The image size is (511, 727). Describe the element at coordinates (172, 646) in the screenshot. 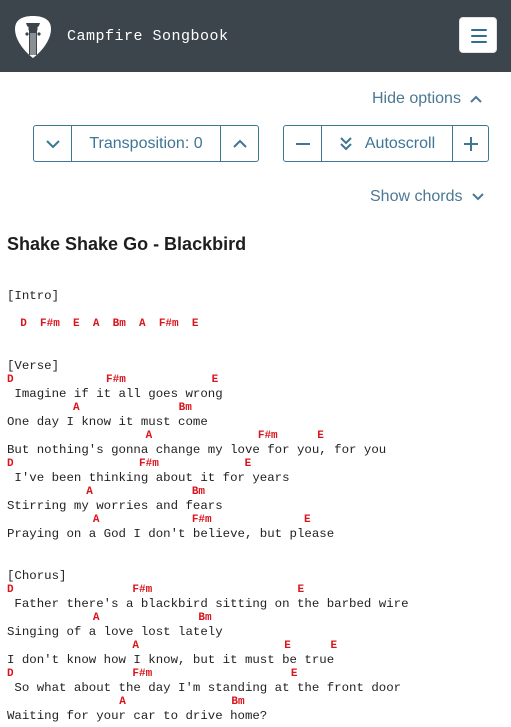

I see `chord-line: A E E` at that location.